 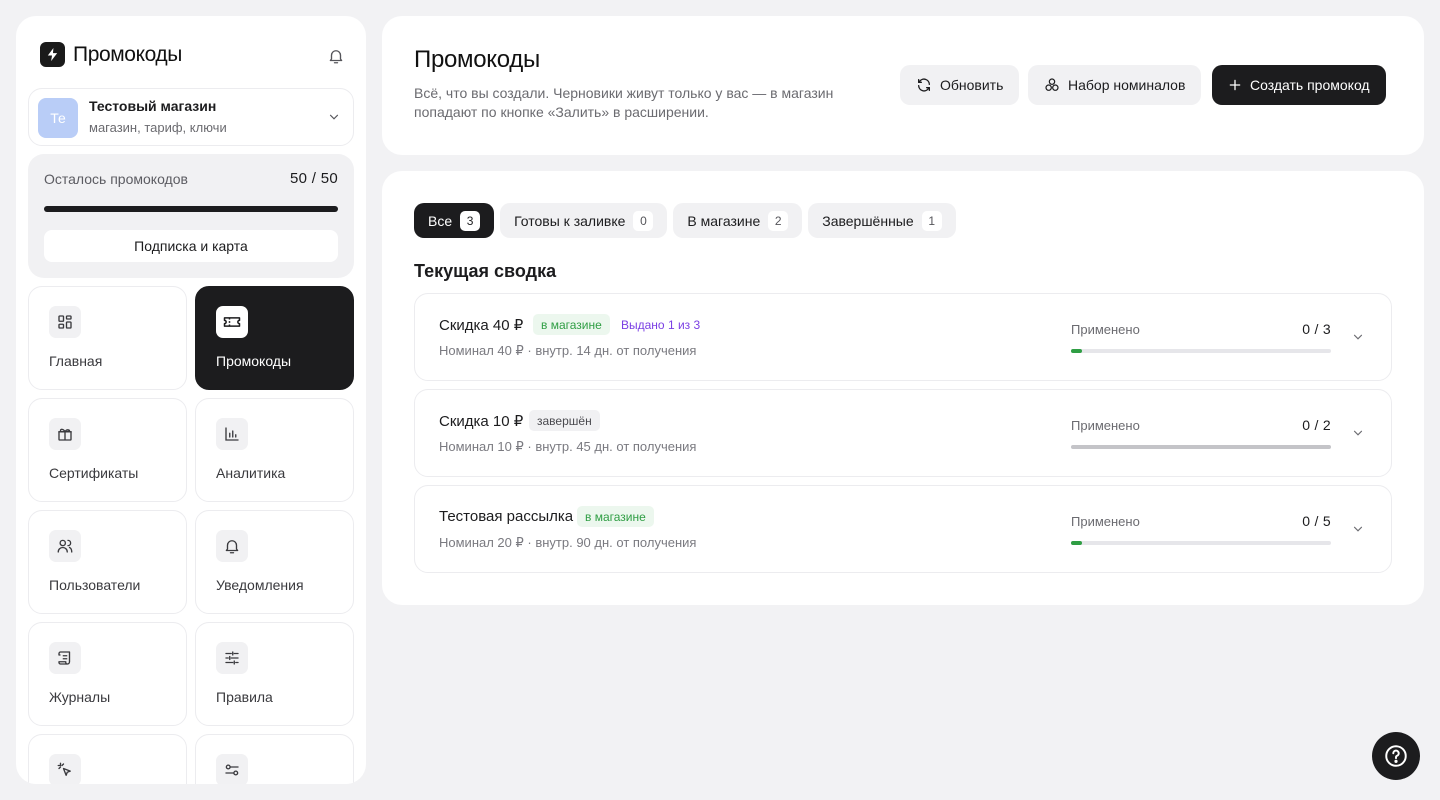 What do you see at coordinates (107, 562) in the screenshot?
I see `nav-tile-users: Пользователи` at bounding box center [107, 562].